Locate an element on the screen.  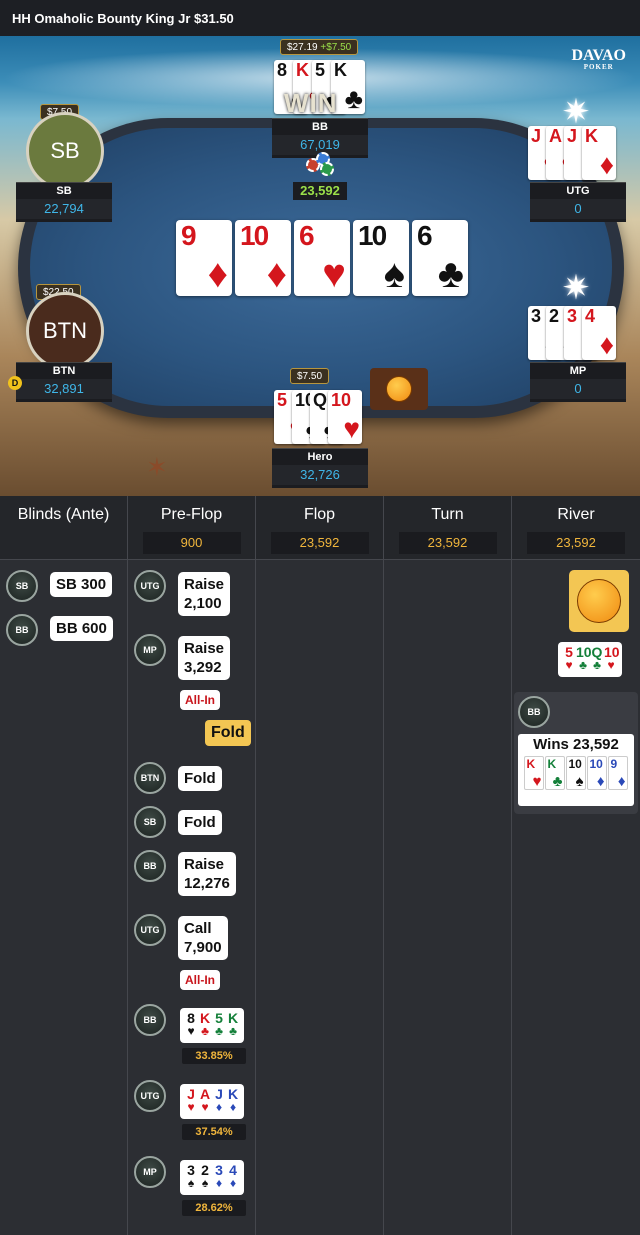
bounty-burst-icon: ✷ is located at coordinates (576, 288).